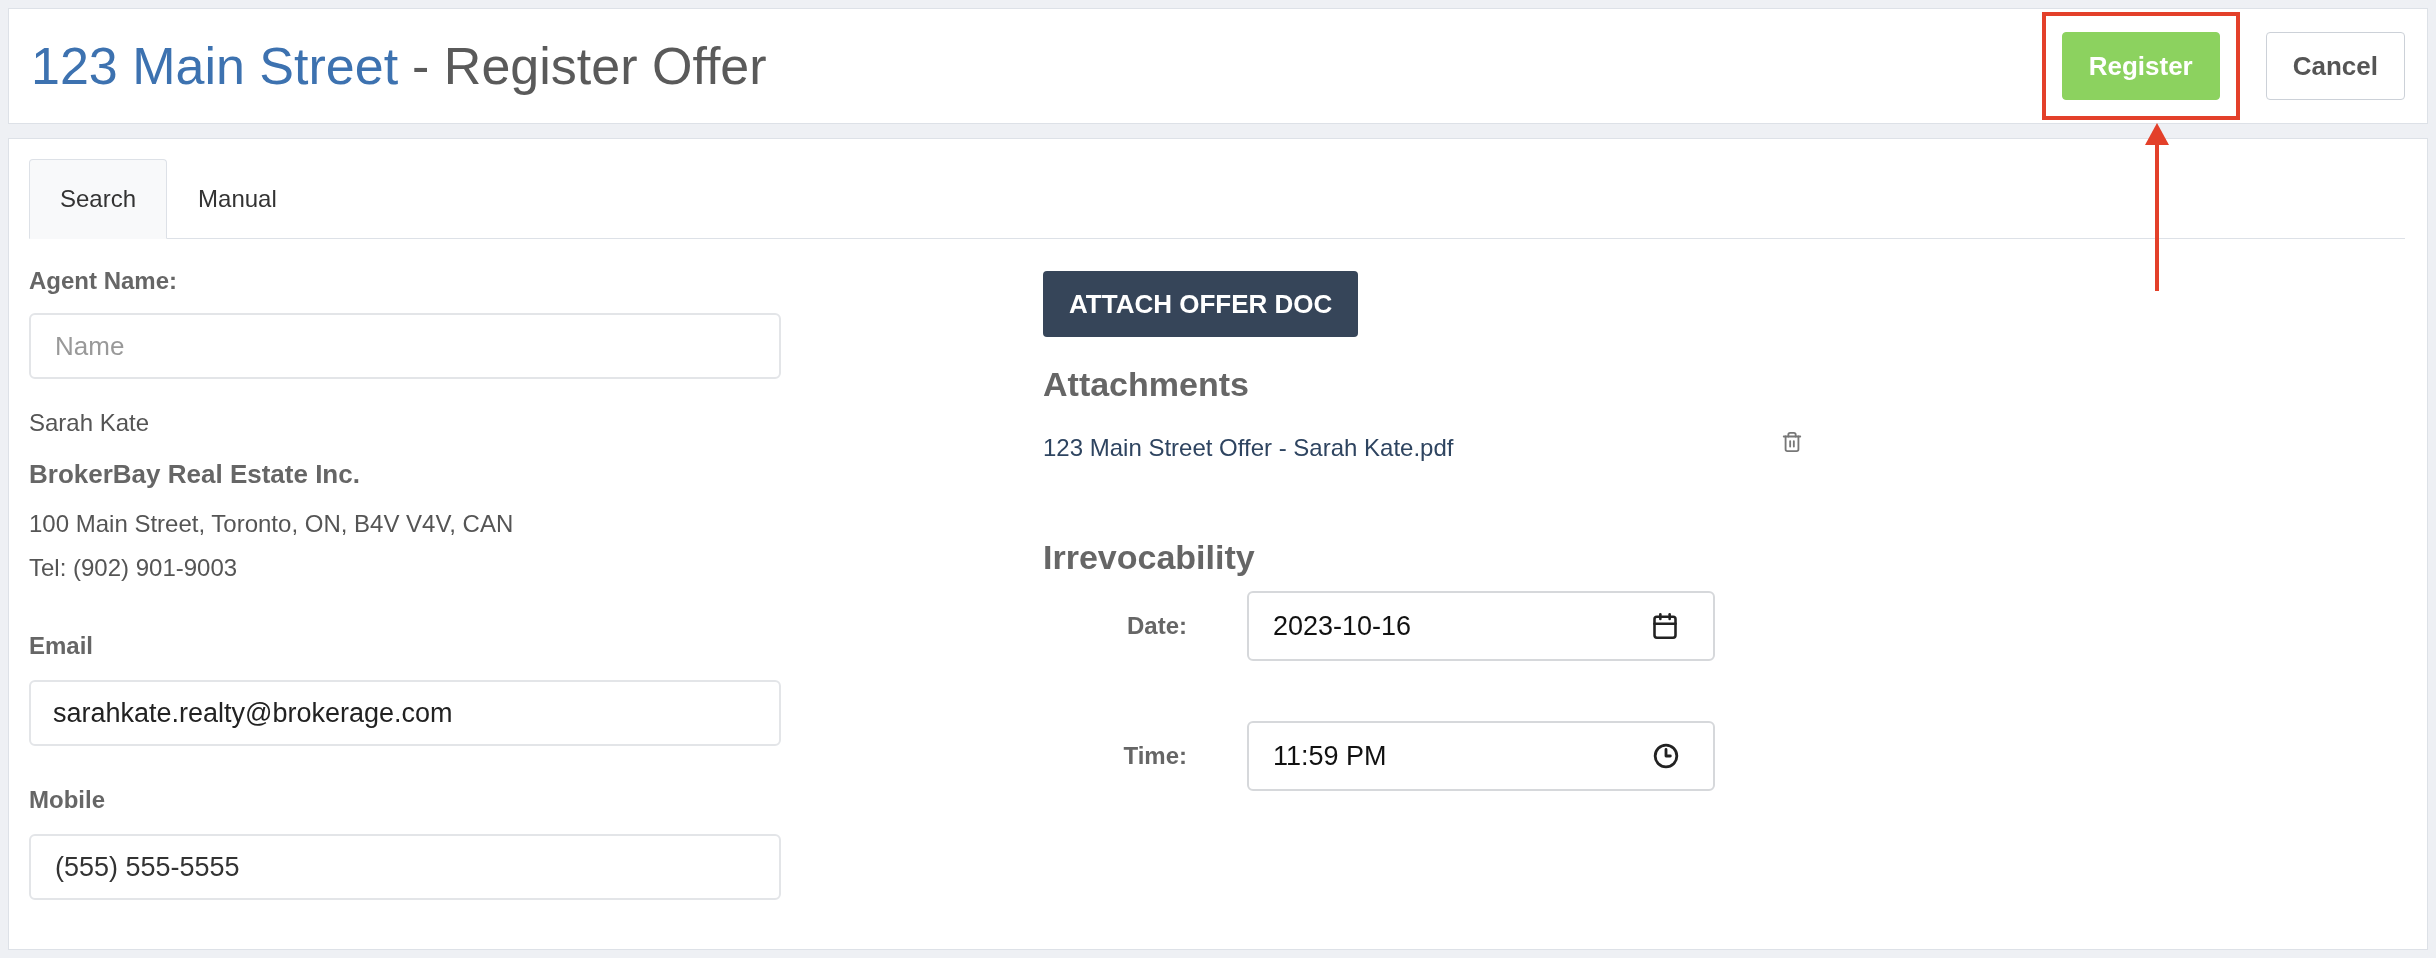 The height and width of the screenshot is (958, 2436). What do you see at coordinates (237, 199) in the screenshot?
I see `tab: Manual` at bounding box center [237, 199].